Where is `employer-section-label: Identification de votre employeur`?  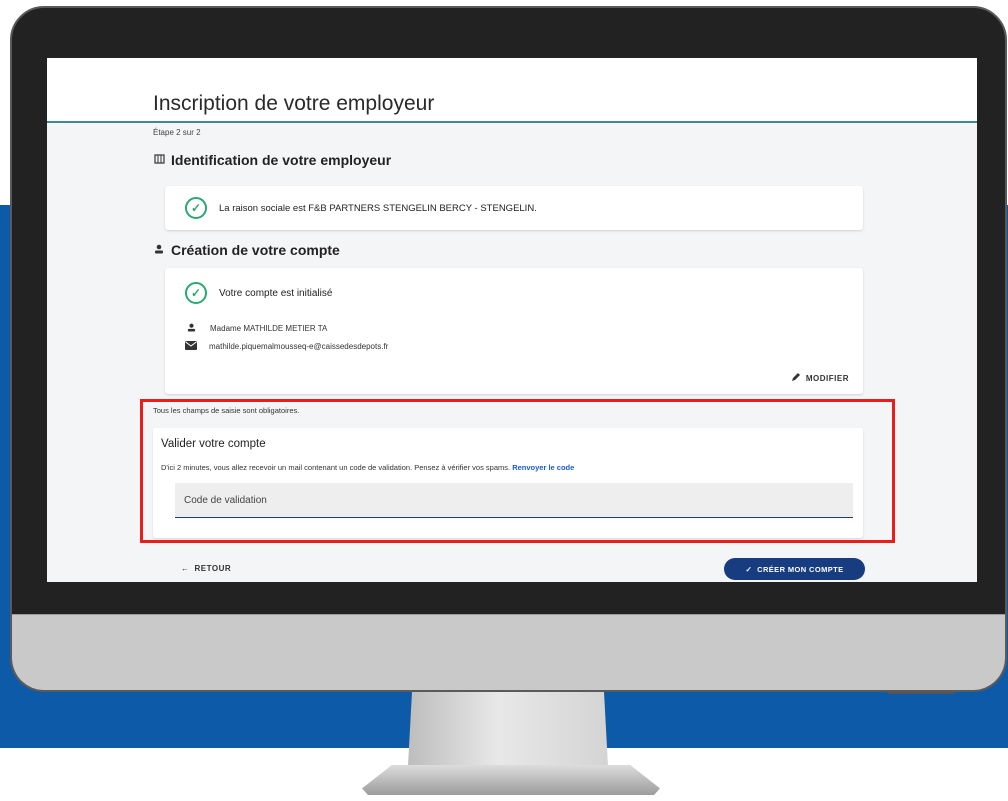 employer-section-label: Identification de votre employeur is located at coordinates (281, 160).